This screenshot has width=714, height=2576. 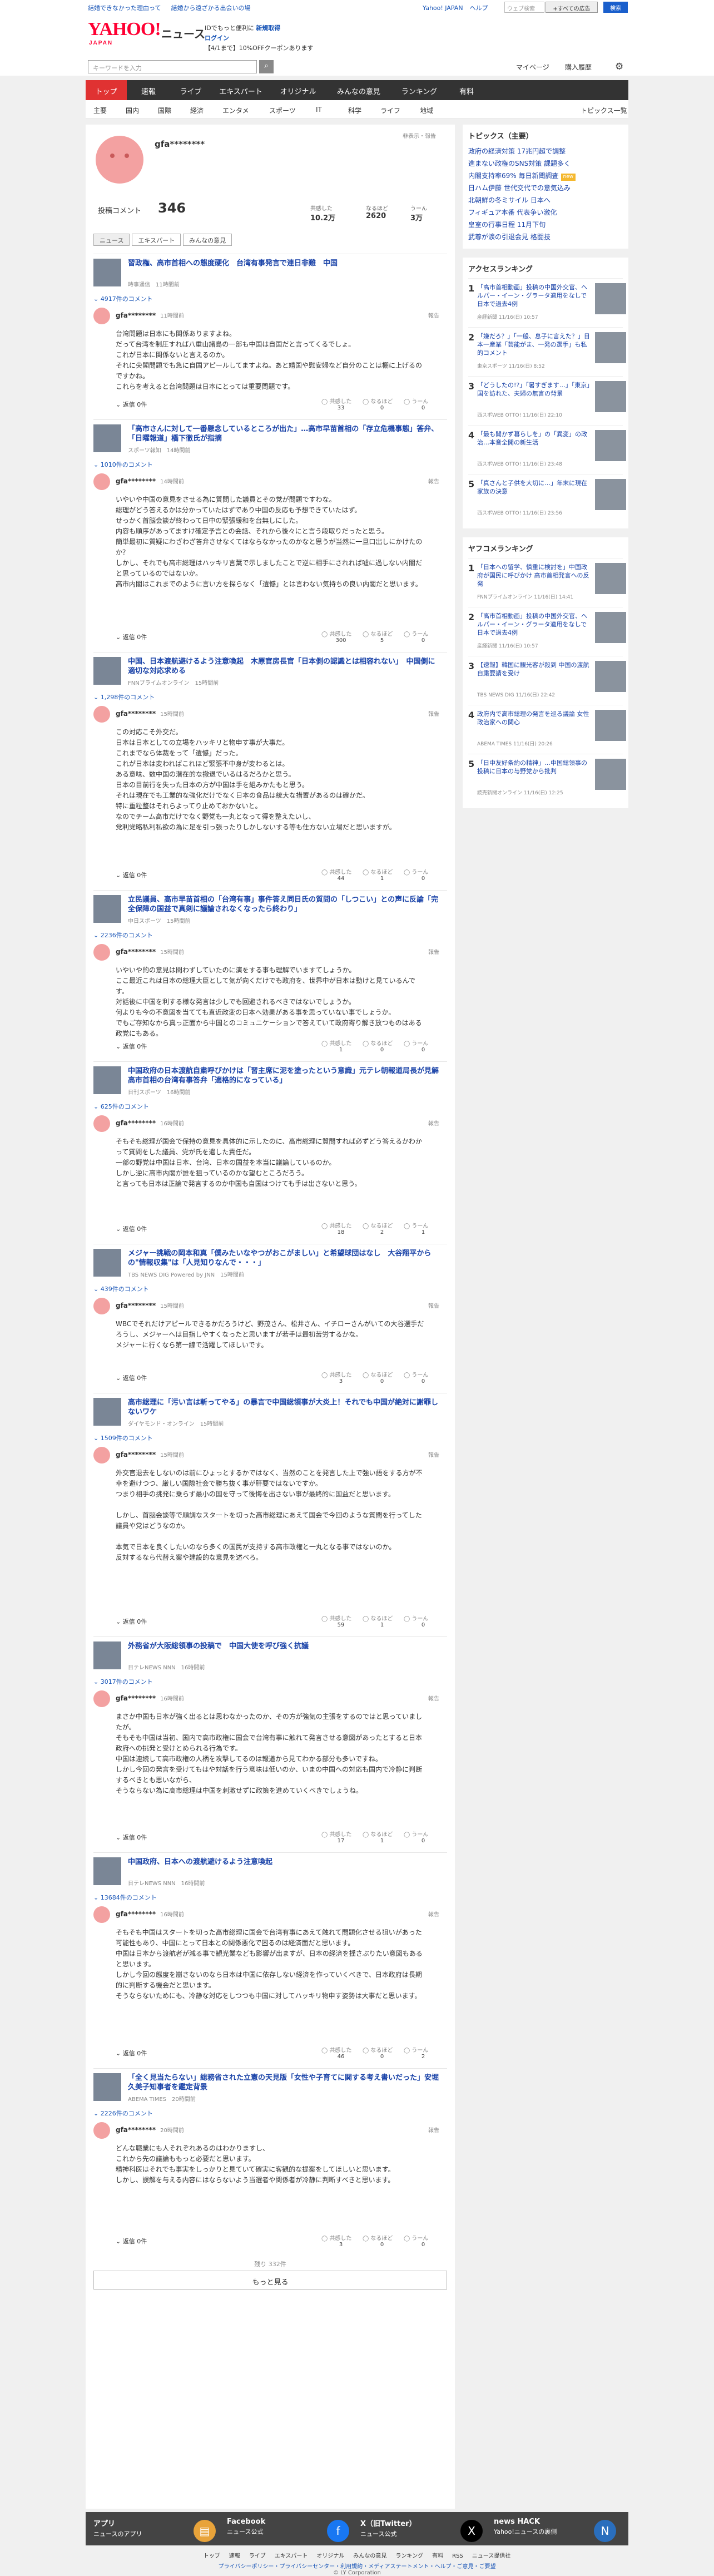 I want to click on footer-nav-link: ランキング, so click(x=409, y=2556).